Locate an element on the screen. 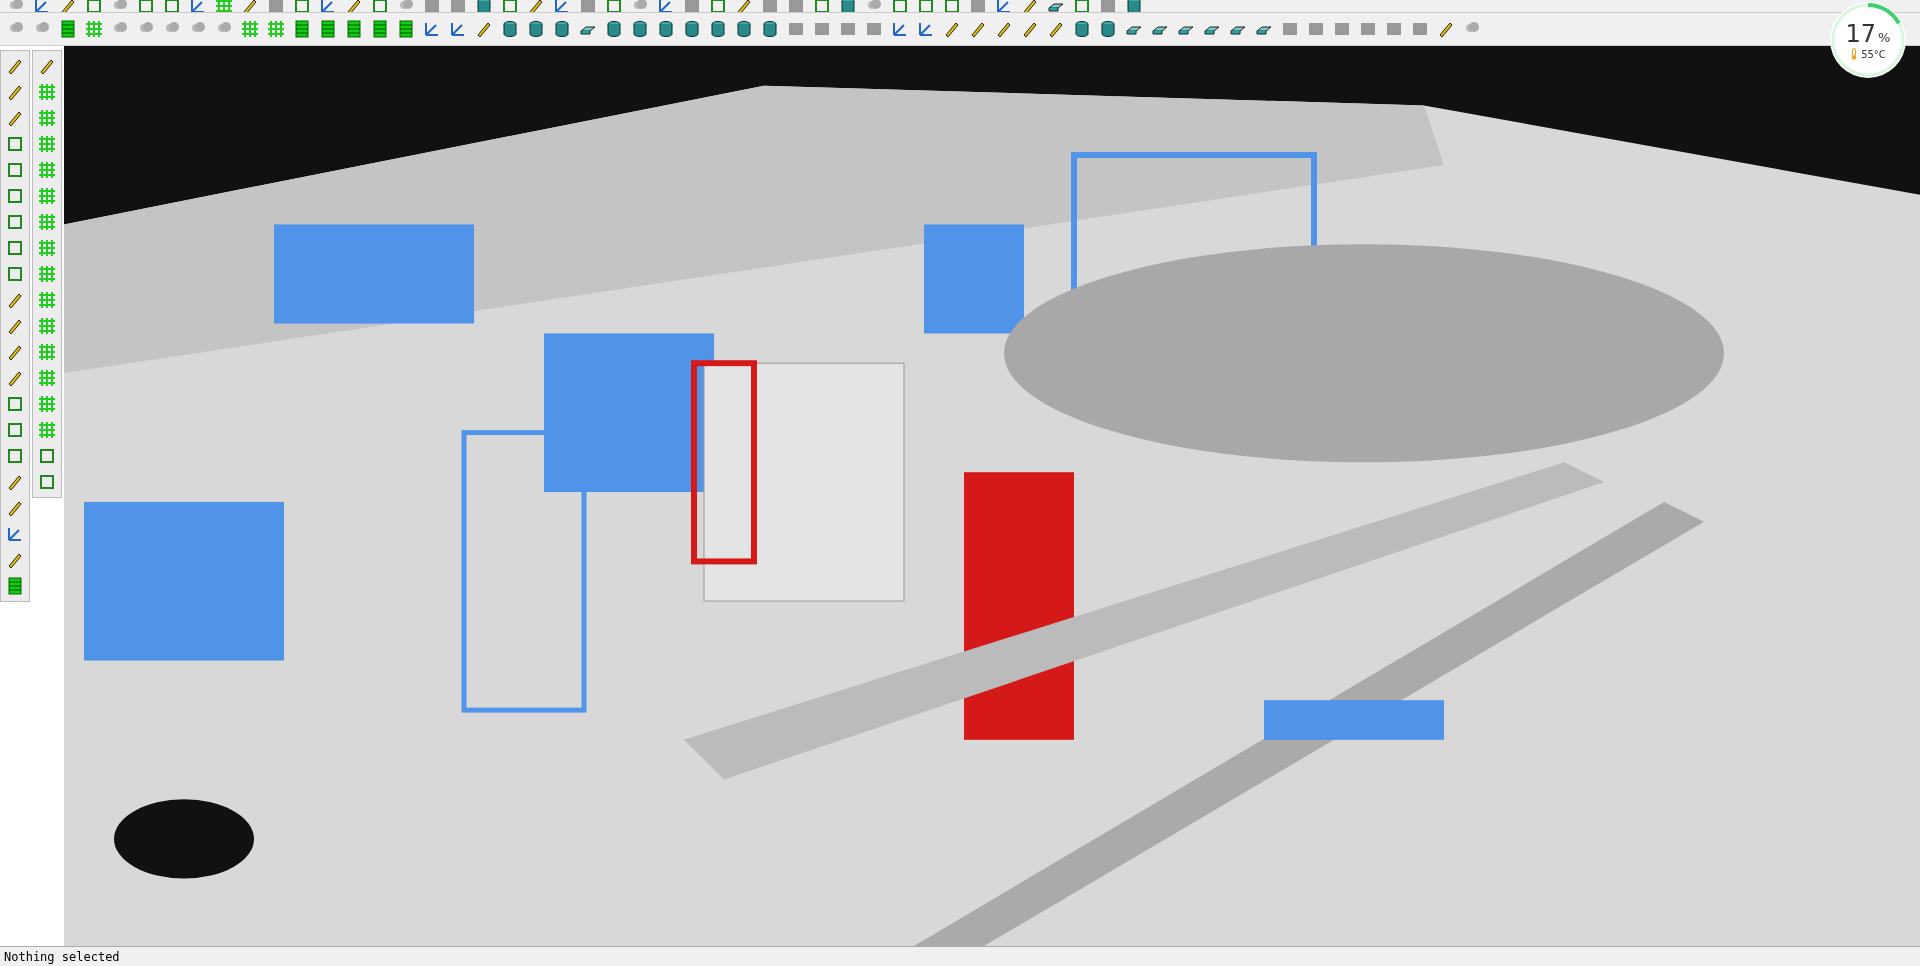  thermometer-icon is located at coordinates (1854, 54).